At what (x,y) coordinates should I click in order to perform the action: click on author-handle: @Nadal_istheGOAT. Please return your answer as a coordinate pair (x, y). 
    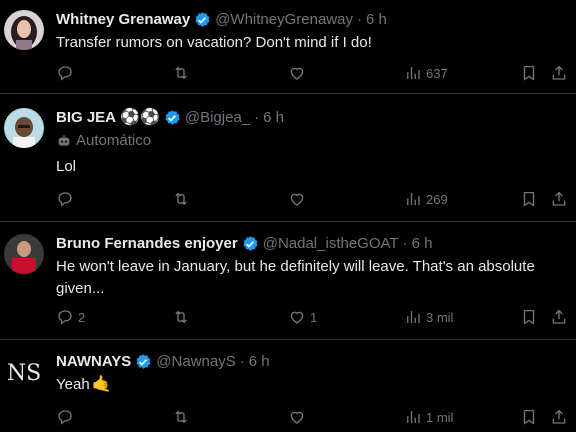
    Looking at the image, I should click on (331, 244).